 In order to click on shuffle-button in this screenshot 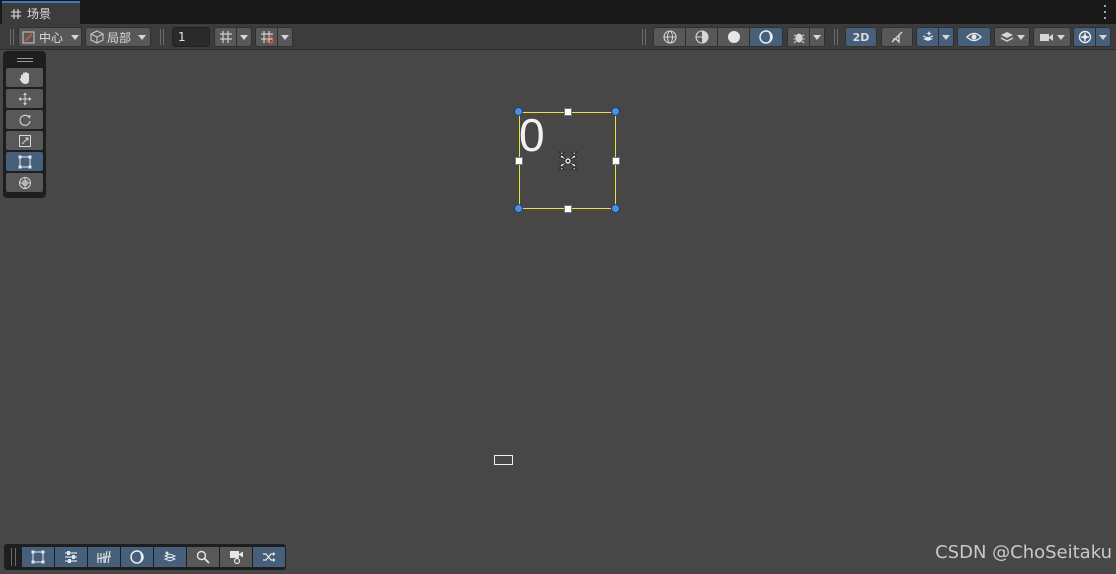, I will do `click(269, 557)`.